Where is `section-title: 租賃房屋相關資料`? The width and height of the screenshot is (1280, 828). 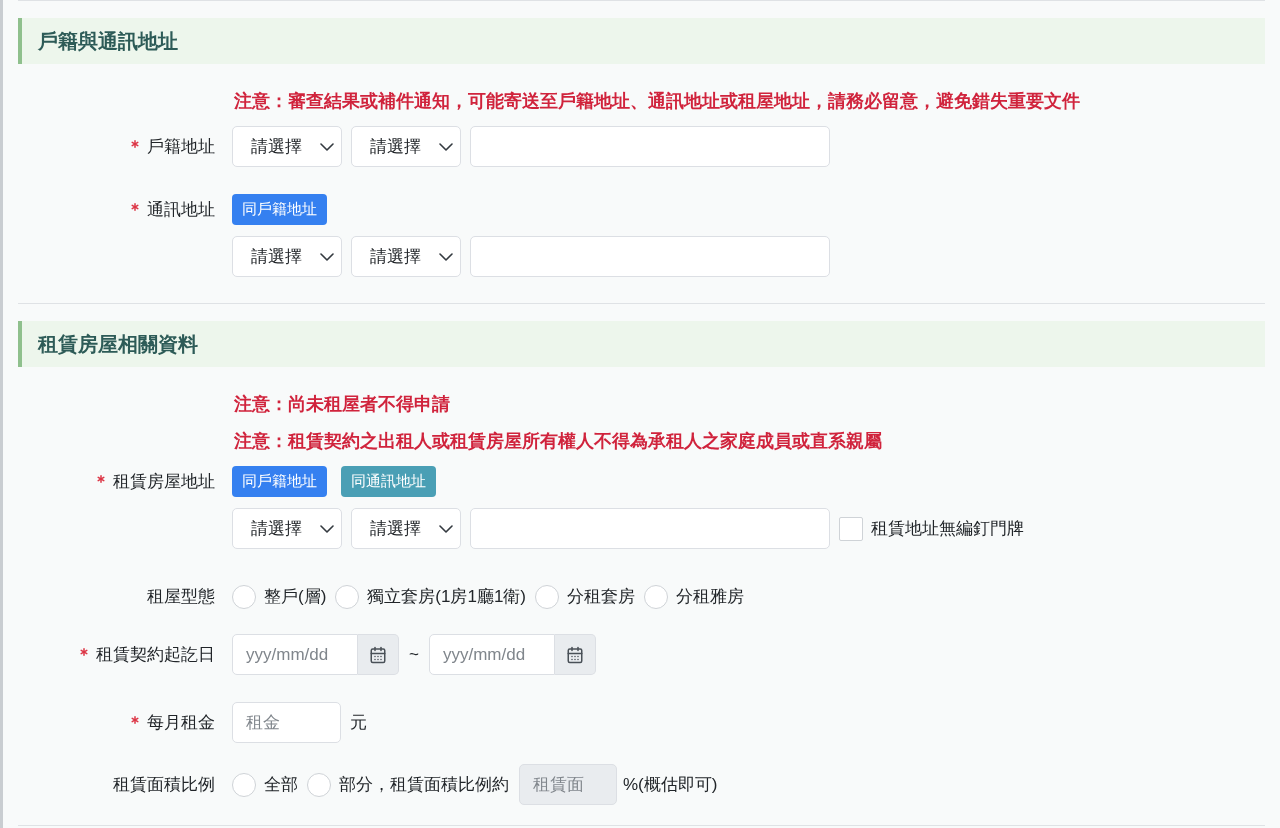
section-title: 租賃房屋相關資料 is located at coordinates (118, 344).